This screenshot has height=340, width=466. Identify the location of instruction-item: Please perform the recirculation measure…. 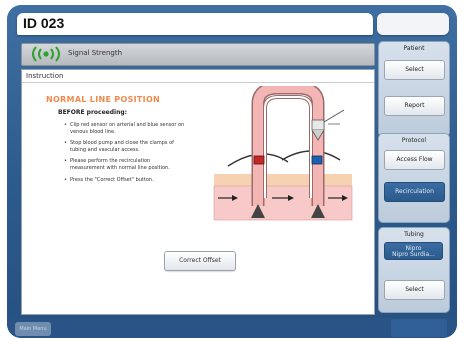
(125, 164).